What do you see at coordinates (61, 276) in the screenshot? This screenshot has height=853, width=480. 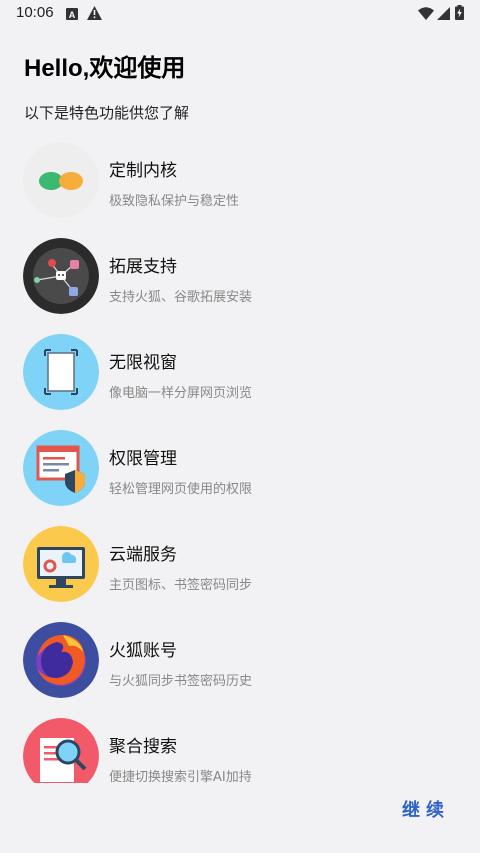 I see `extension-icon` at bounding box center [61, 276].